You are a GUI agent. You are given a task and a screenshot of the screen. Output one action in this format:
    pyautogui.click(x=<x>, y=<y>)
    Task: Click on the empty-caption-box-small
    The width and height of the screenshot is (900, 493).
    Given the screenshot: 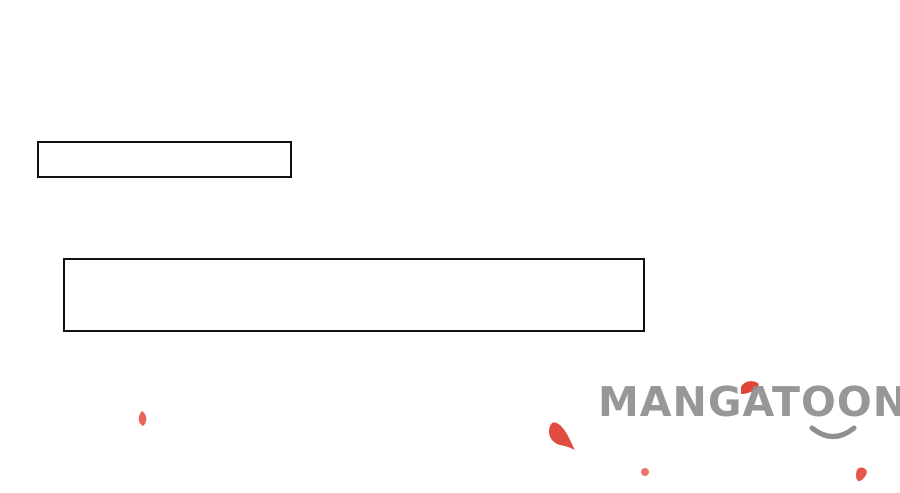 What is the action you would take?
    pyautogui.click(x=164, y=159)
    